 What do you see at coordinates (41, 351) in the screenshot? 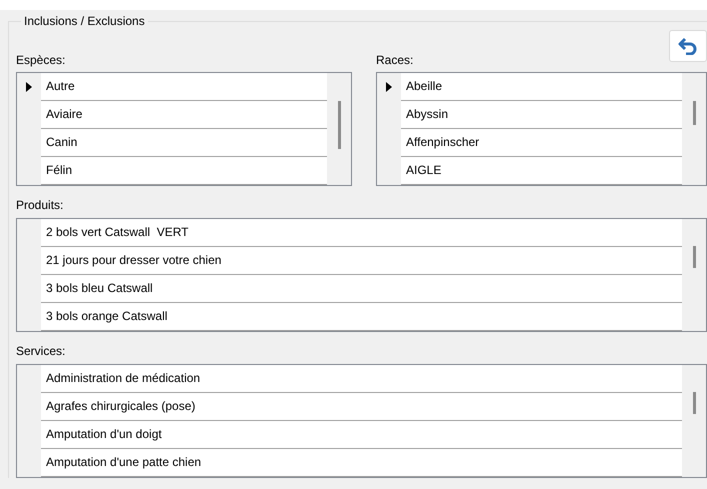
I see `list-label: Services:` at bounding box center [41, 351].